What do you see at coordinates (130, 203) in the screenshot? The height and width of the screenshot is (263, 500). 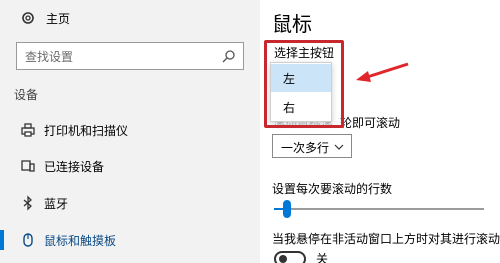 I see `sidebar-item-bluetooth: 蓝牙` at bounding box center [130, 203].